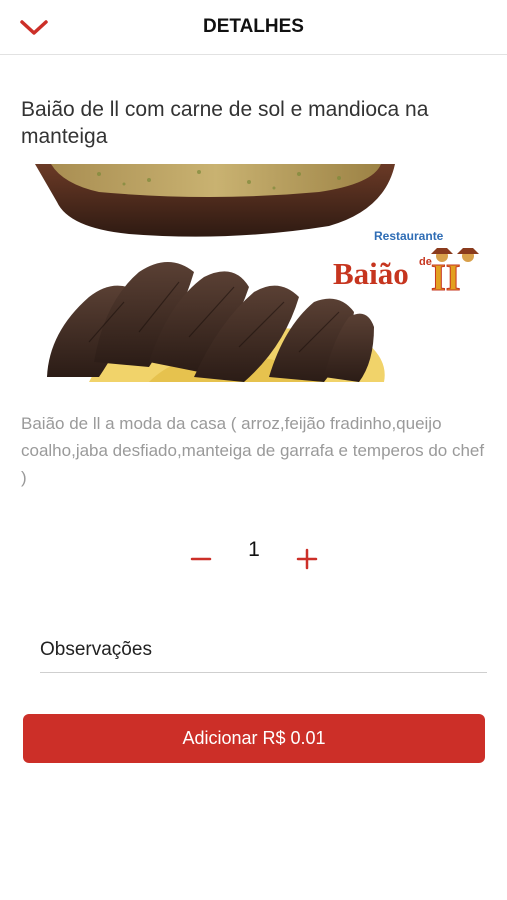 This screenshot has height=900, width=507. I want to click on svg-text: de, so click(425, 262).